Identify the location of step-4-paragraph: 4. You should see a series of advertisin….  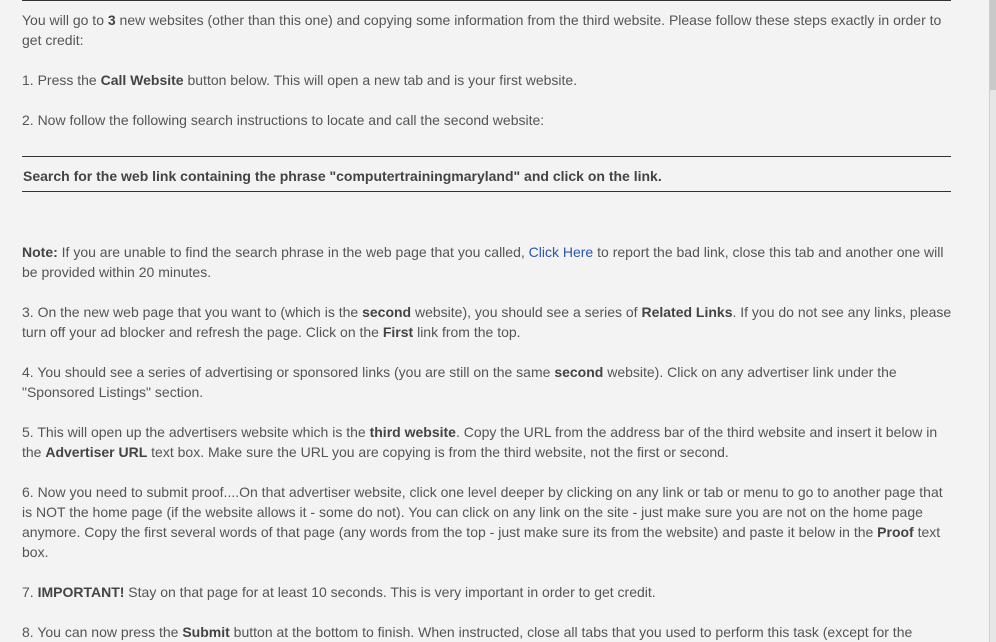
(459, 382).